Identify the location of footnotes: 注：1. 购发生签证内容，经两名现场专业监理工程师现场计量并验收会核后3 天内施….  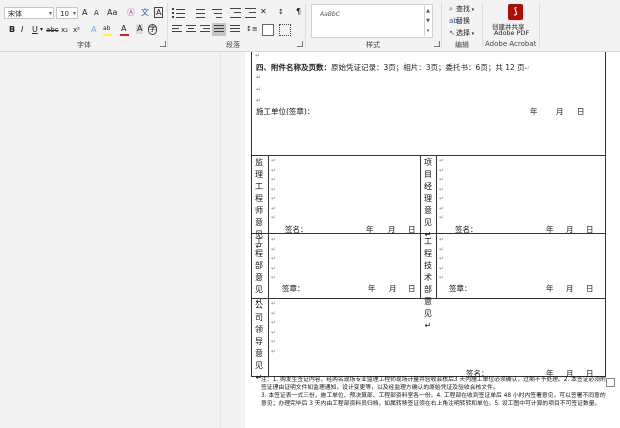
(433, 392).